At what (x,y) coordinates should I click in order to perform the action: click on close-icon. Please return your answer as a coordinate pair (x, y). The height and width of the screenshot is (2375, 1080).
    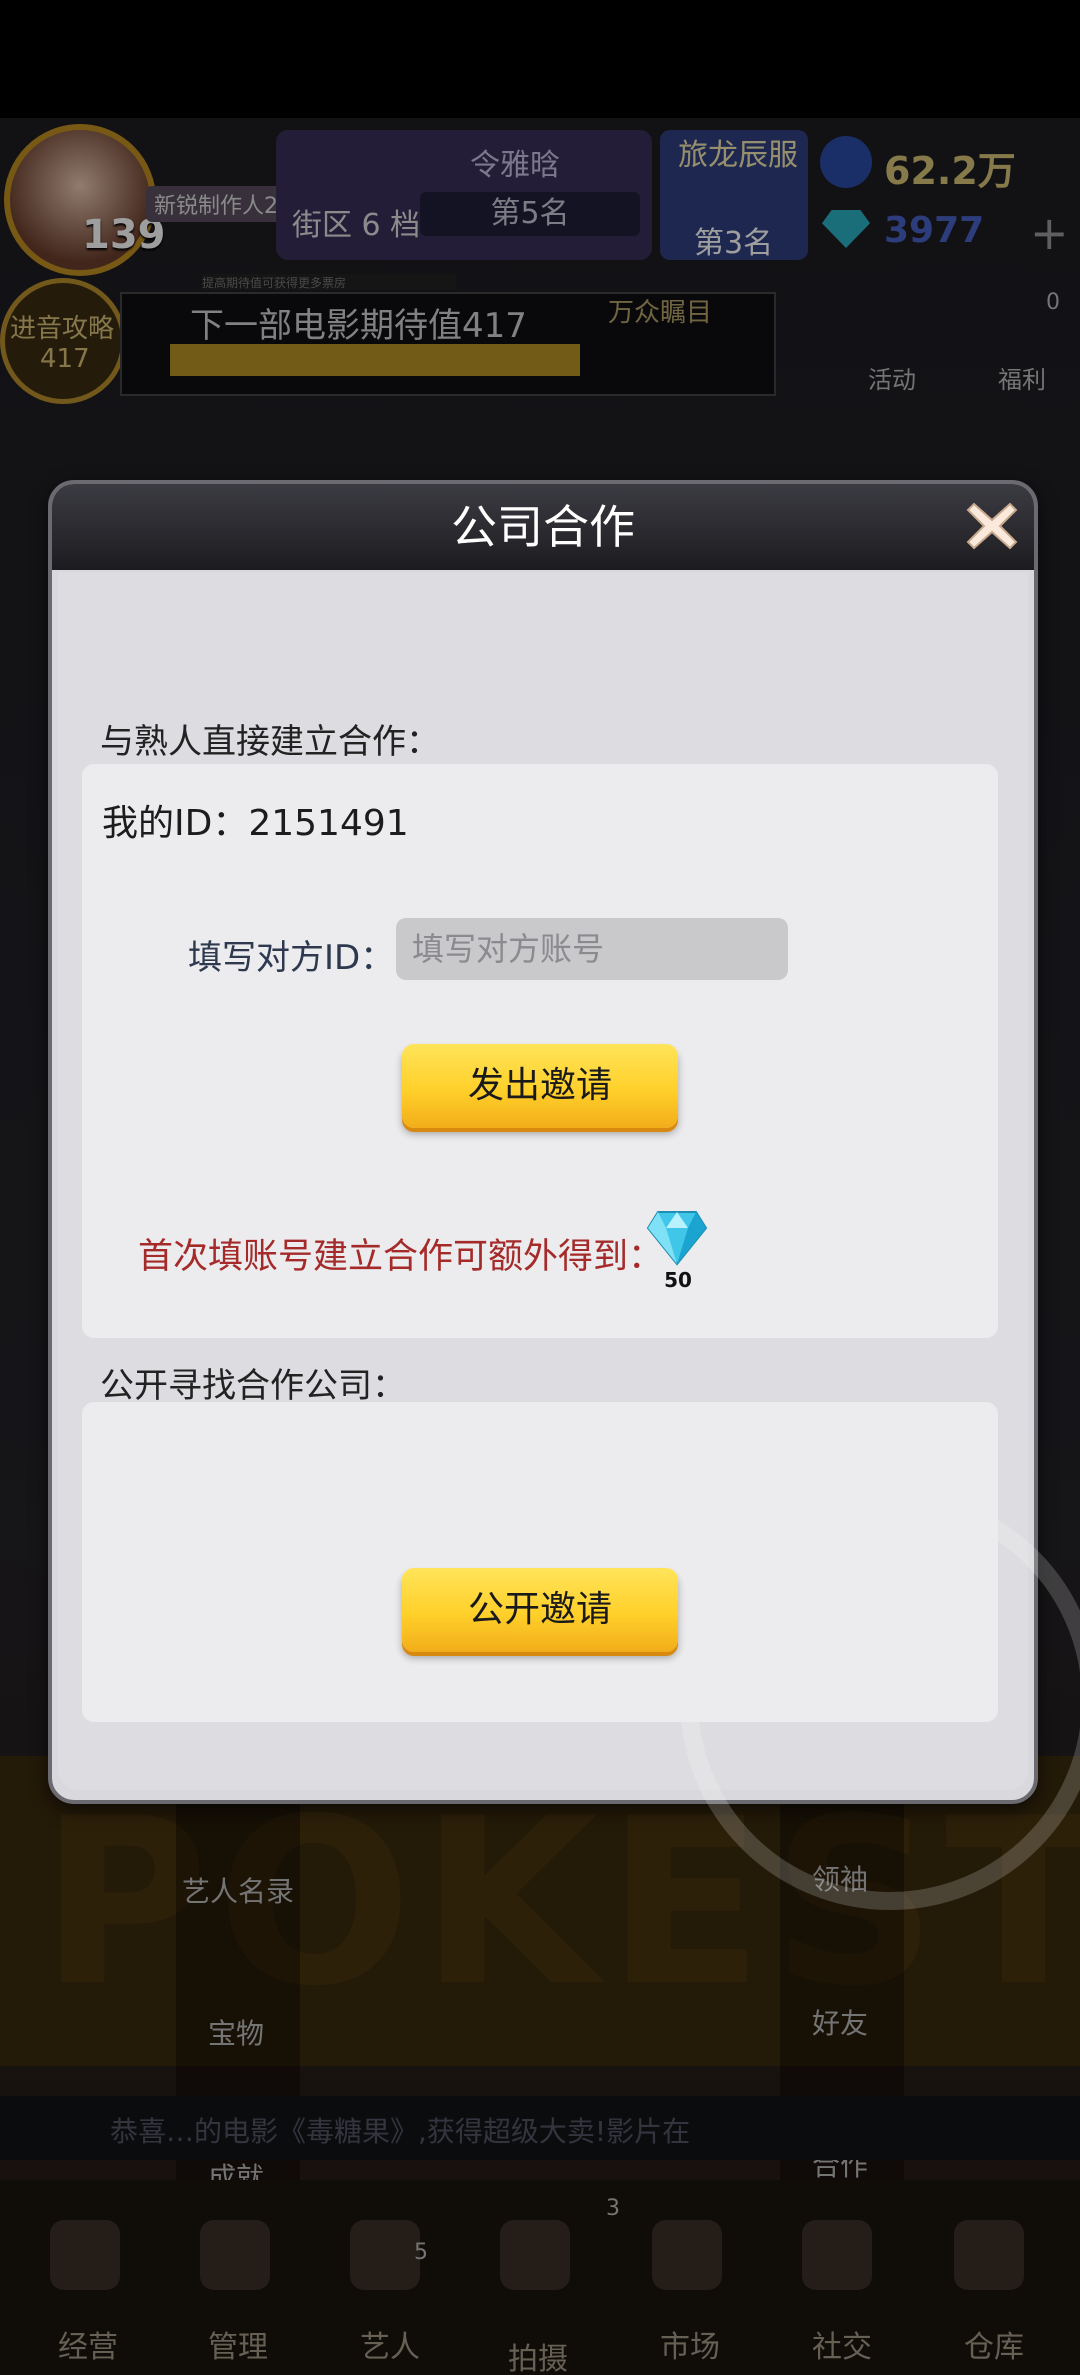
    Looking at the image, I should click on (992, 526).